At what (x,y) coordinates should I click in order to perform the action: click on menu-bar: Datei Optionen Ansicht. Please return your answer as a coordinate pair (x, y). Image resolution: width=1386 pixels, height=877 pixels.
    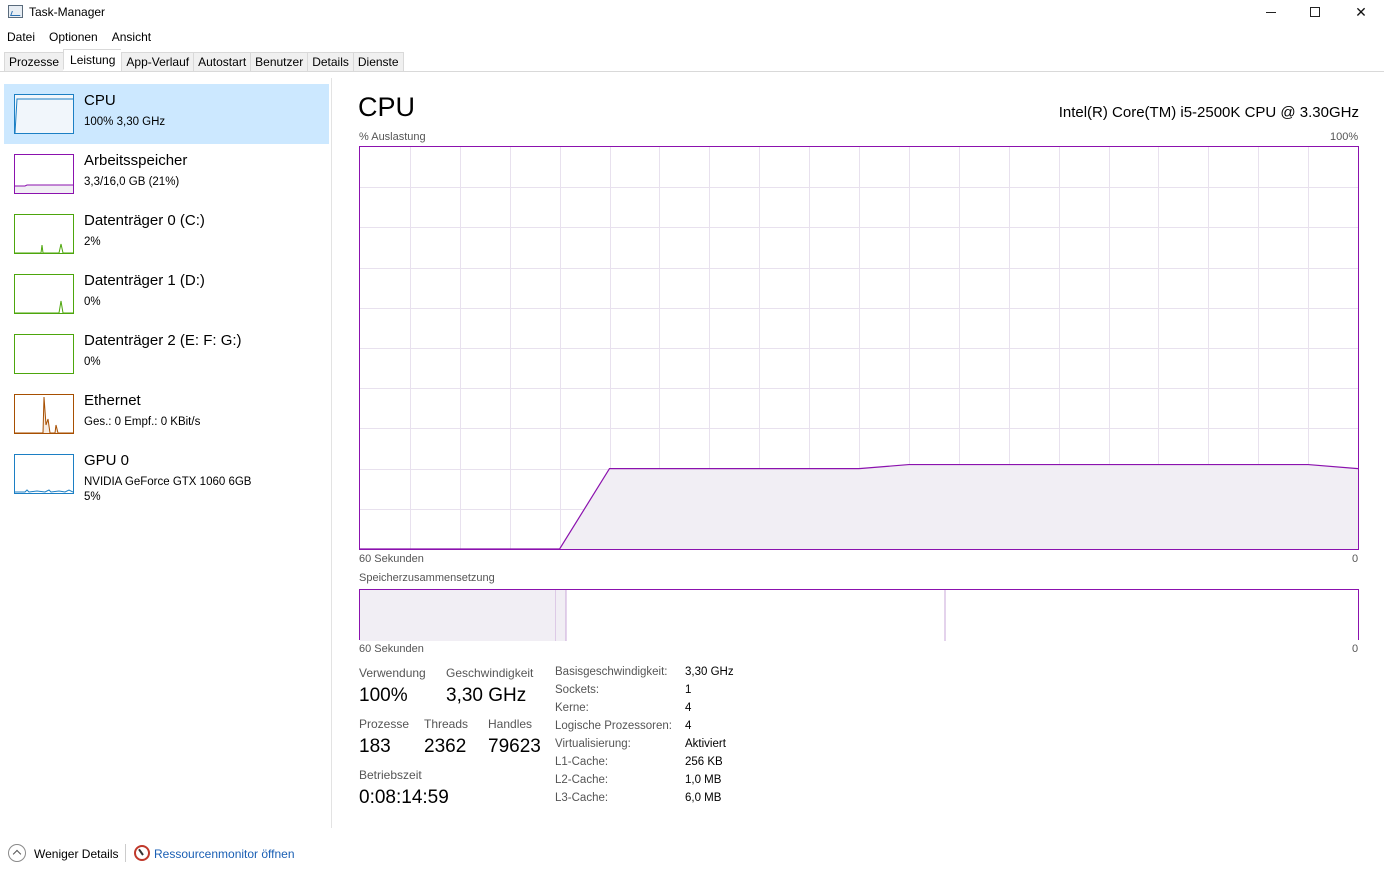
    Looking at the image, I should click on (79, 37).